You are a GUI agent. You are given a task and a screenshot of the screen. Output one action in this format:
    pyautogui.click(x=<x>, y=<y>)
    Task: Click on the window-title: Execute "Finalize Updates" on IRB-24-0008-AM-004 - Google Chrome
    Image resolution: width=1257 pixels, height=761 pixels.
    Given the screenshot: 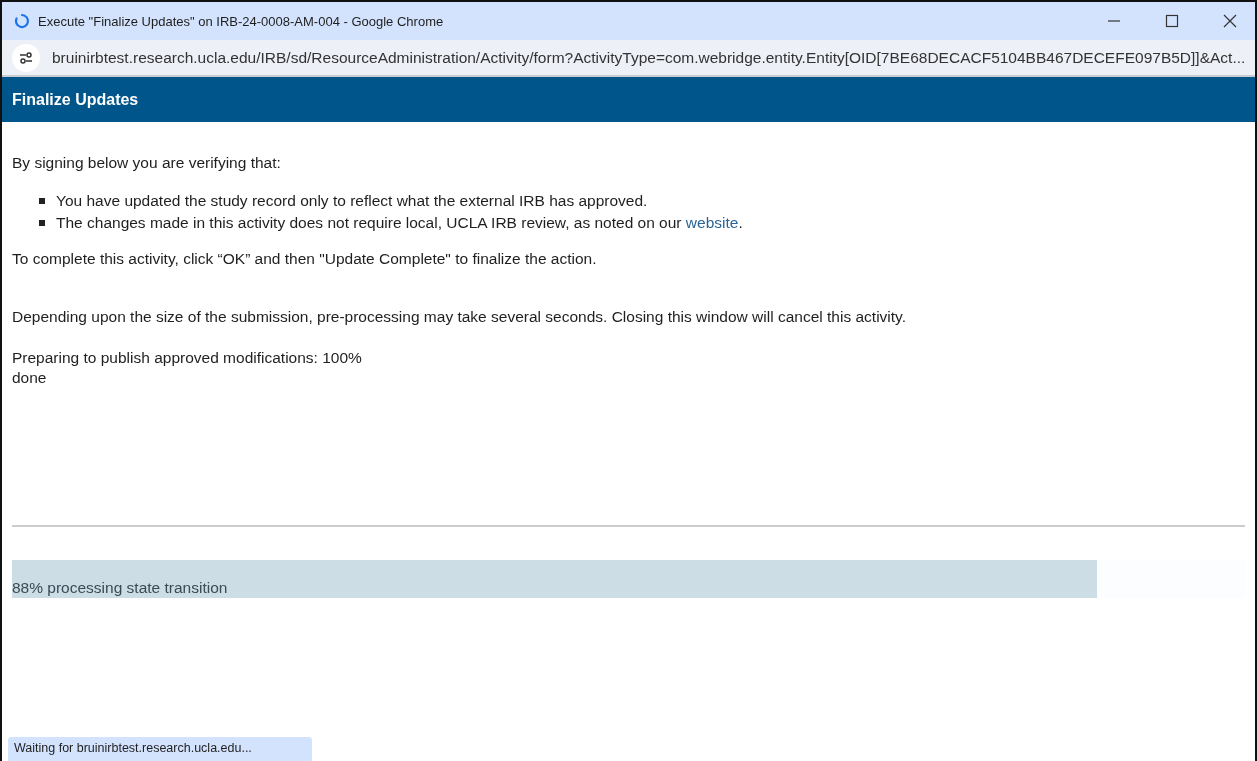 What is the action you would take?
    pyautogui.click(x=241, y=21)
    